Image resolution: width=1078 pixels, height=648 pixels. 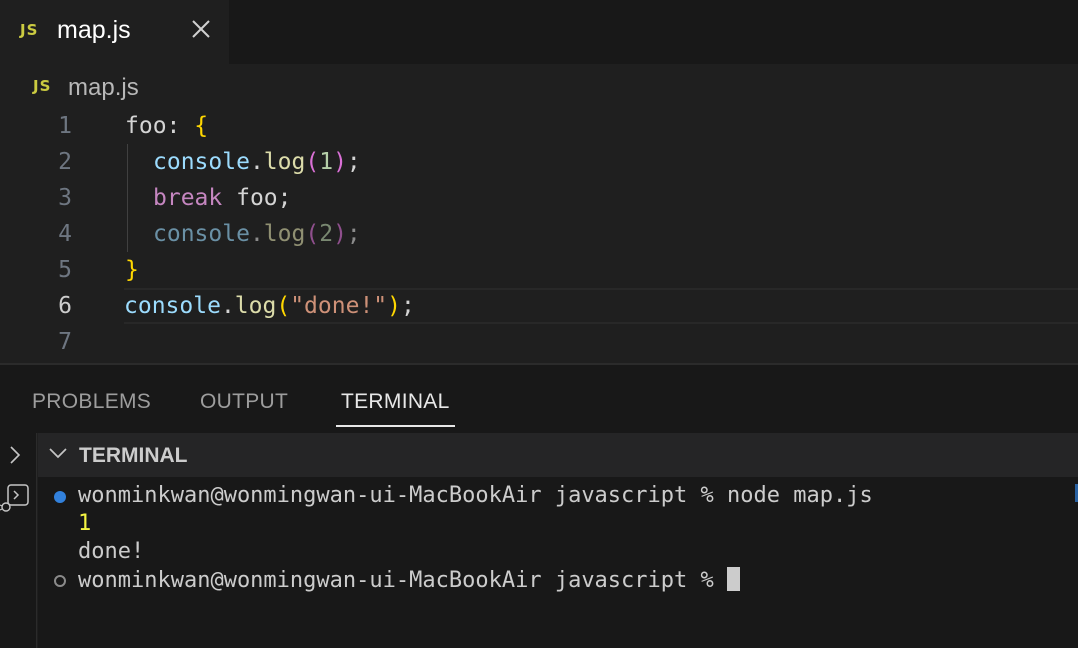 What do you see at coordinates (103, 88) in the screenshot?
I see `breadcrumb-item-file: map.js` at bounding box center [103, 88].